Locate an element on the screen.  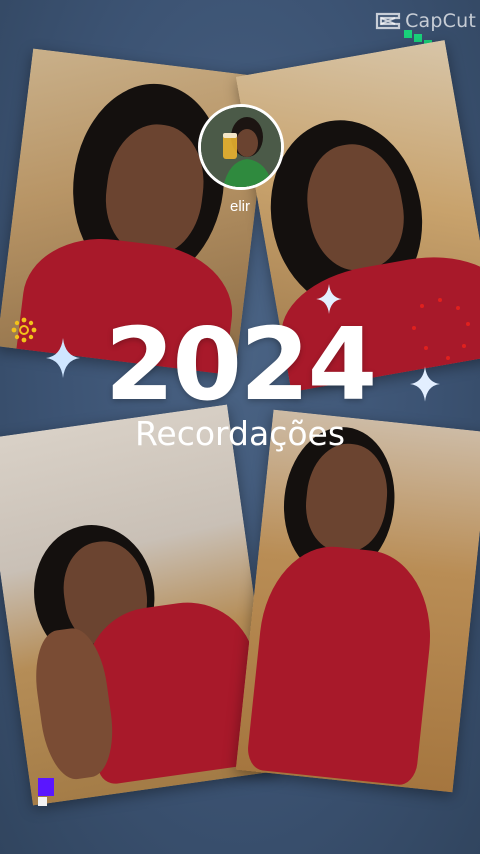
profile-avatar is located at coordinates (241, 147).